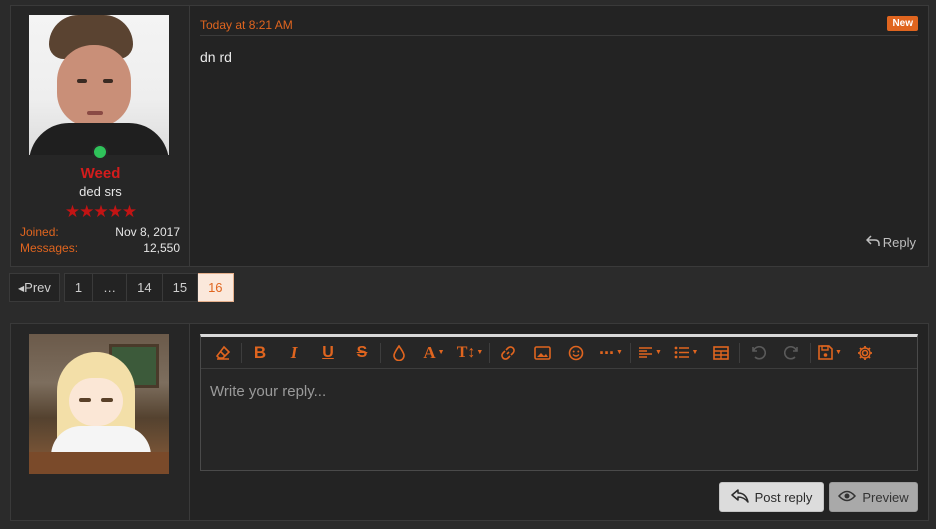 The height and width of the screenshot is (529, 936). I want to click on joined-stat: Joined: Nov 8, 2017, so click(100, 232).